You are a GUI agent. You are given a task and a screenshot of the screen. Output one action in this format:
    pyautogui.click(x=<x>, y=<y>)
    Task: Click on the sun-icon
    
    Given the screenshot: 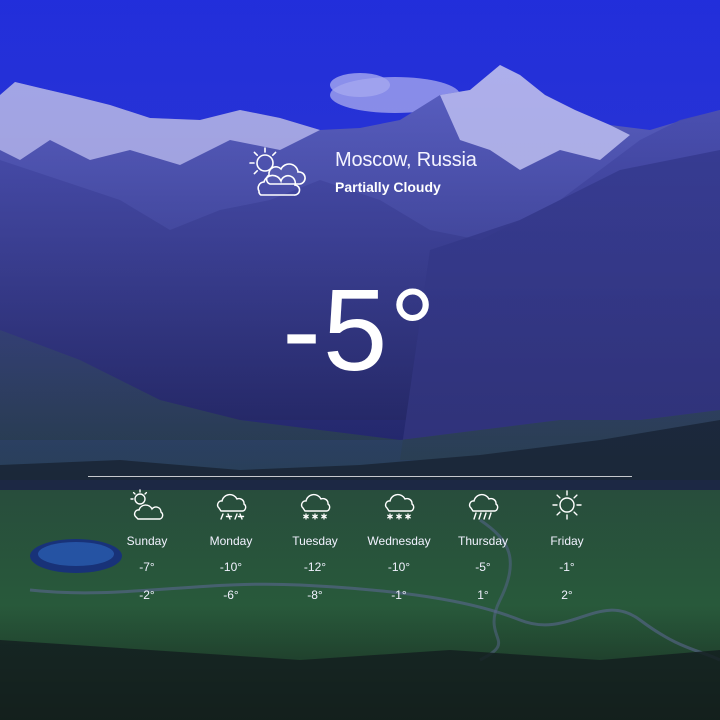 What is the action you would take?
    pyautogui.click(x=567, y=505)
    